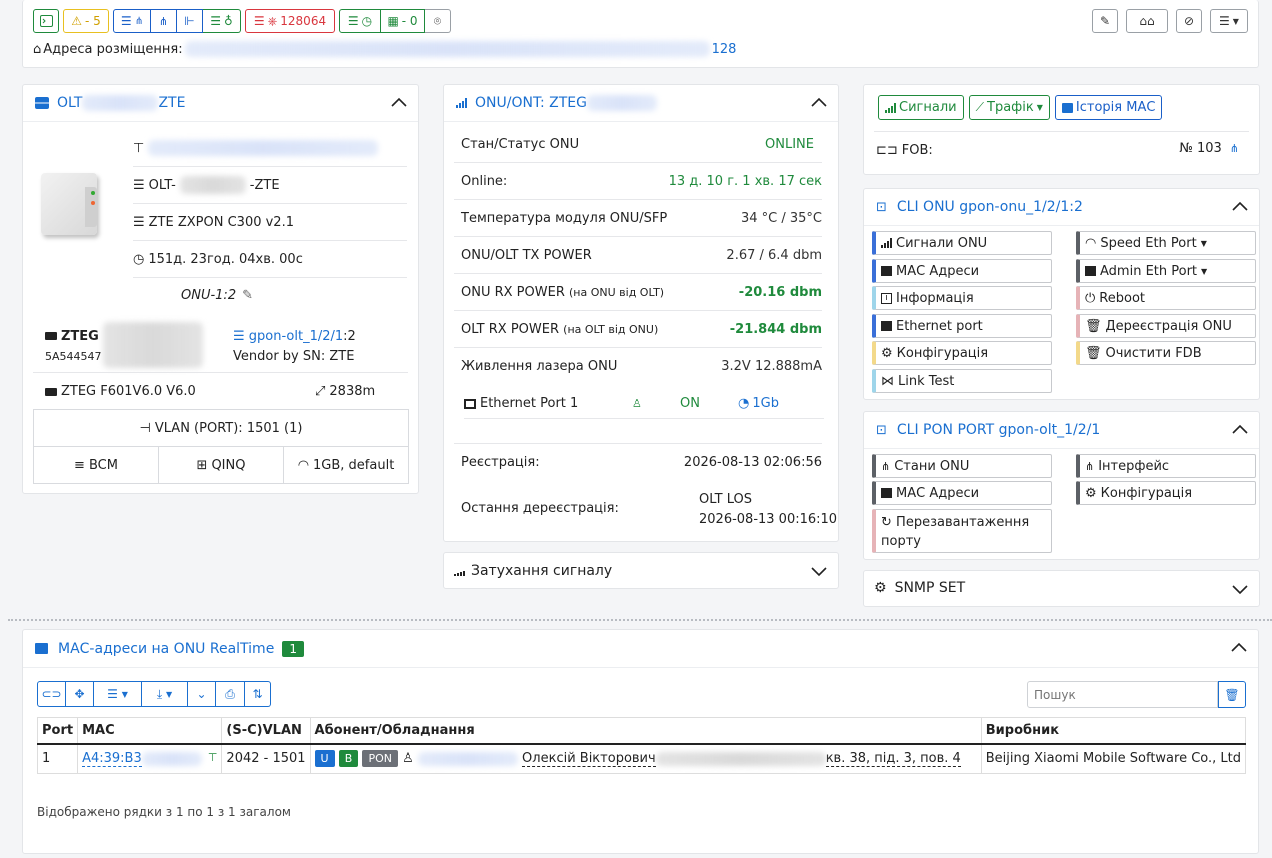 This screenshot has height=858, width=1272. What do you see at coordinates (1108, 107) in the screenshot?
I see `mac-history-button: Історія МАС` at bounding box center [1108, 107].